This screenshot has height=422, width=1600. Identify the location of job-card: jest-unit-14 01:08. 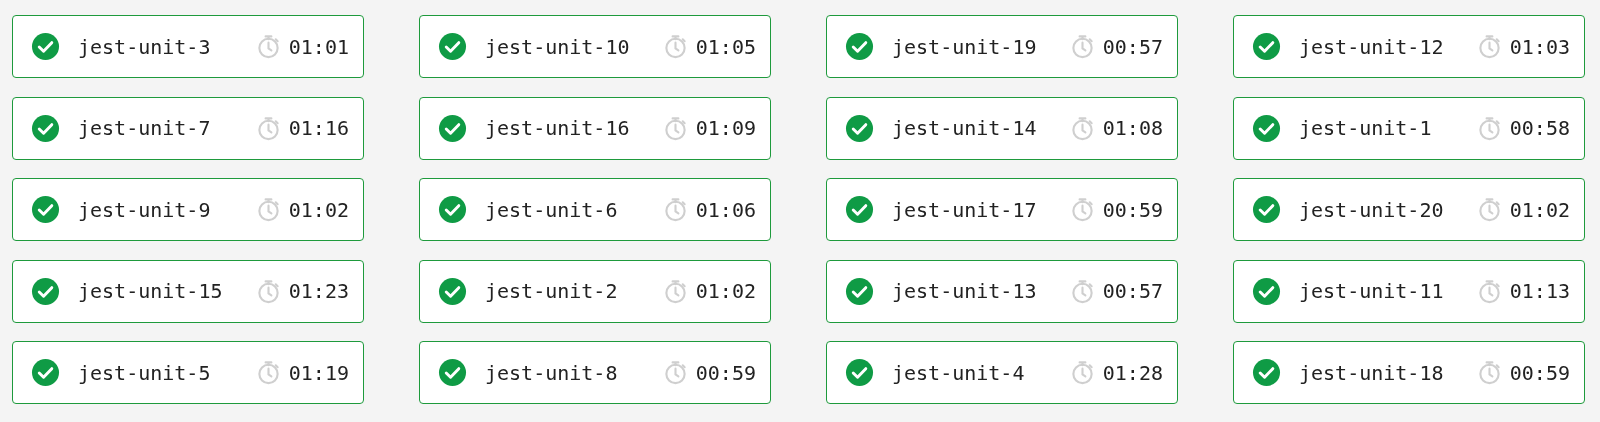
(1002, 128).